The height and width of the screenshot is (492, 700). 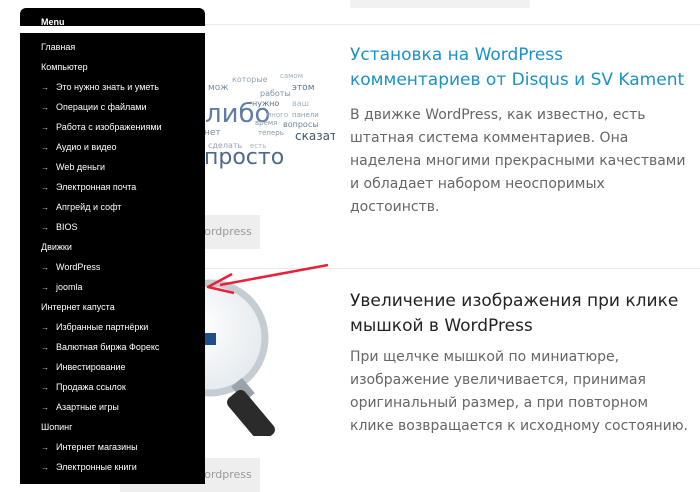 What do you see at coordinates (67, 227) in the screenshot?
I see `menu-item-label: BIOS` at bounding box center [67, 227].